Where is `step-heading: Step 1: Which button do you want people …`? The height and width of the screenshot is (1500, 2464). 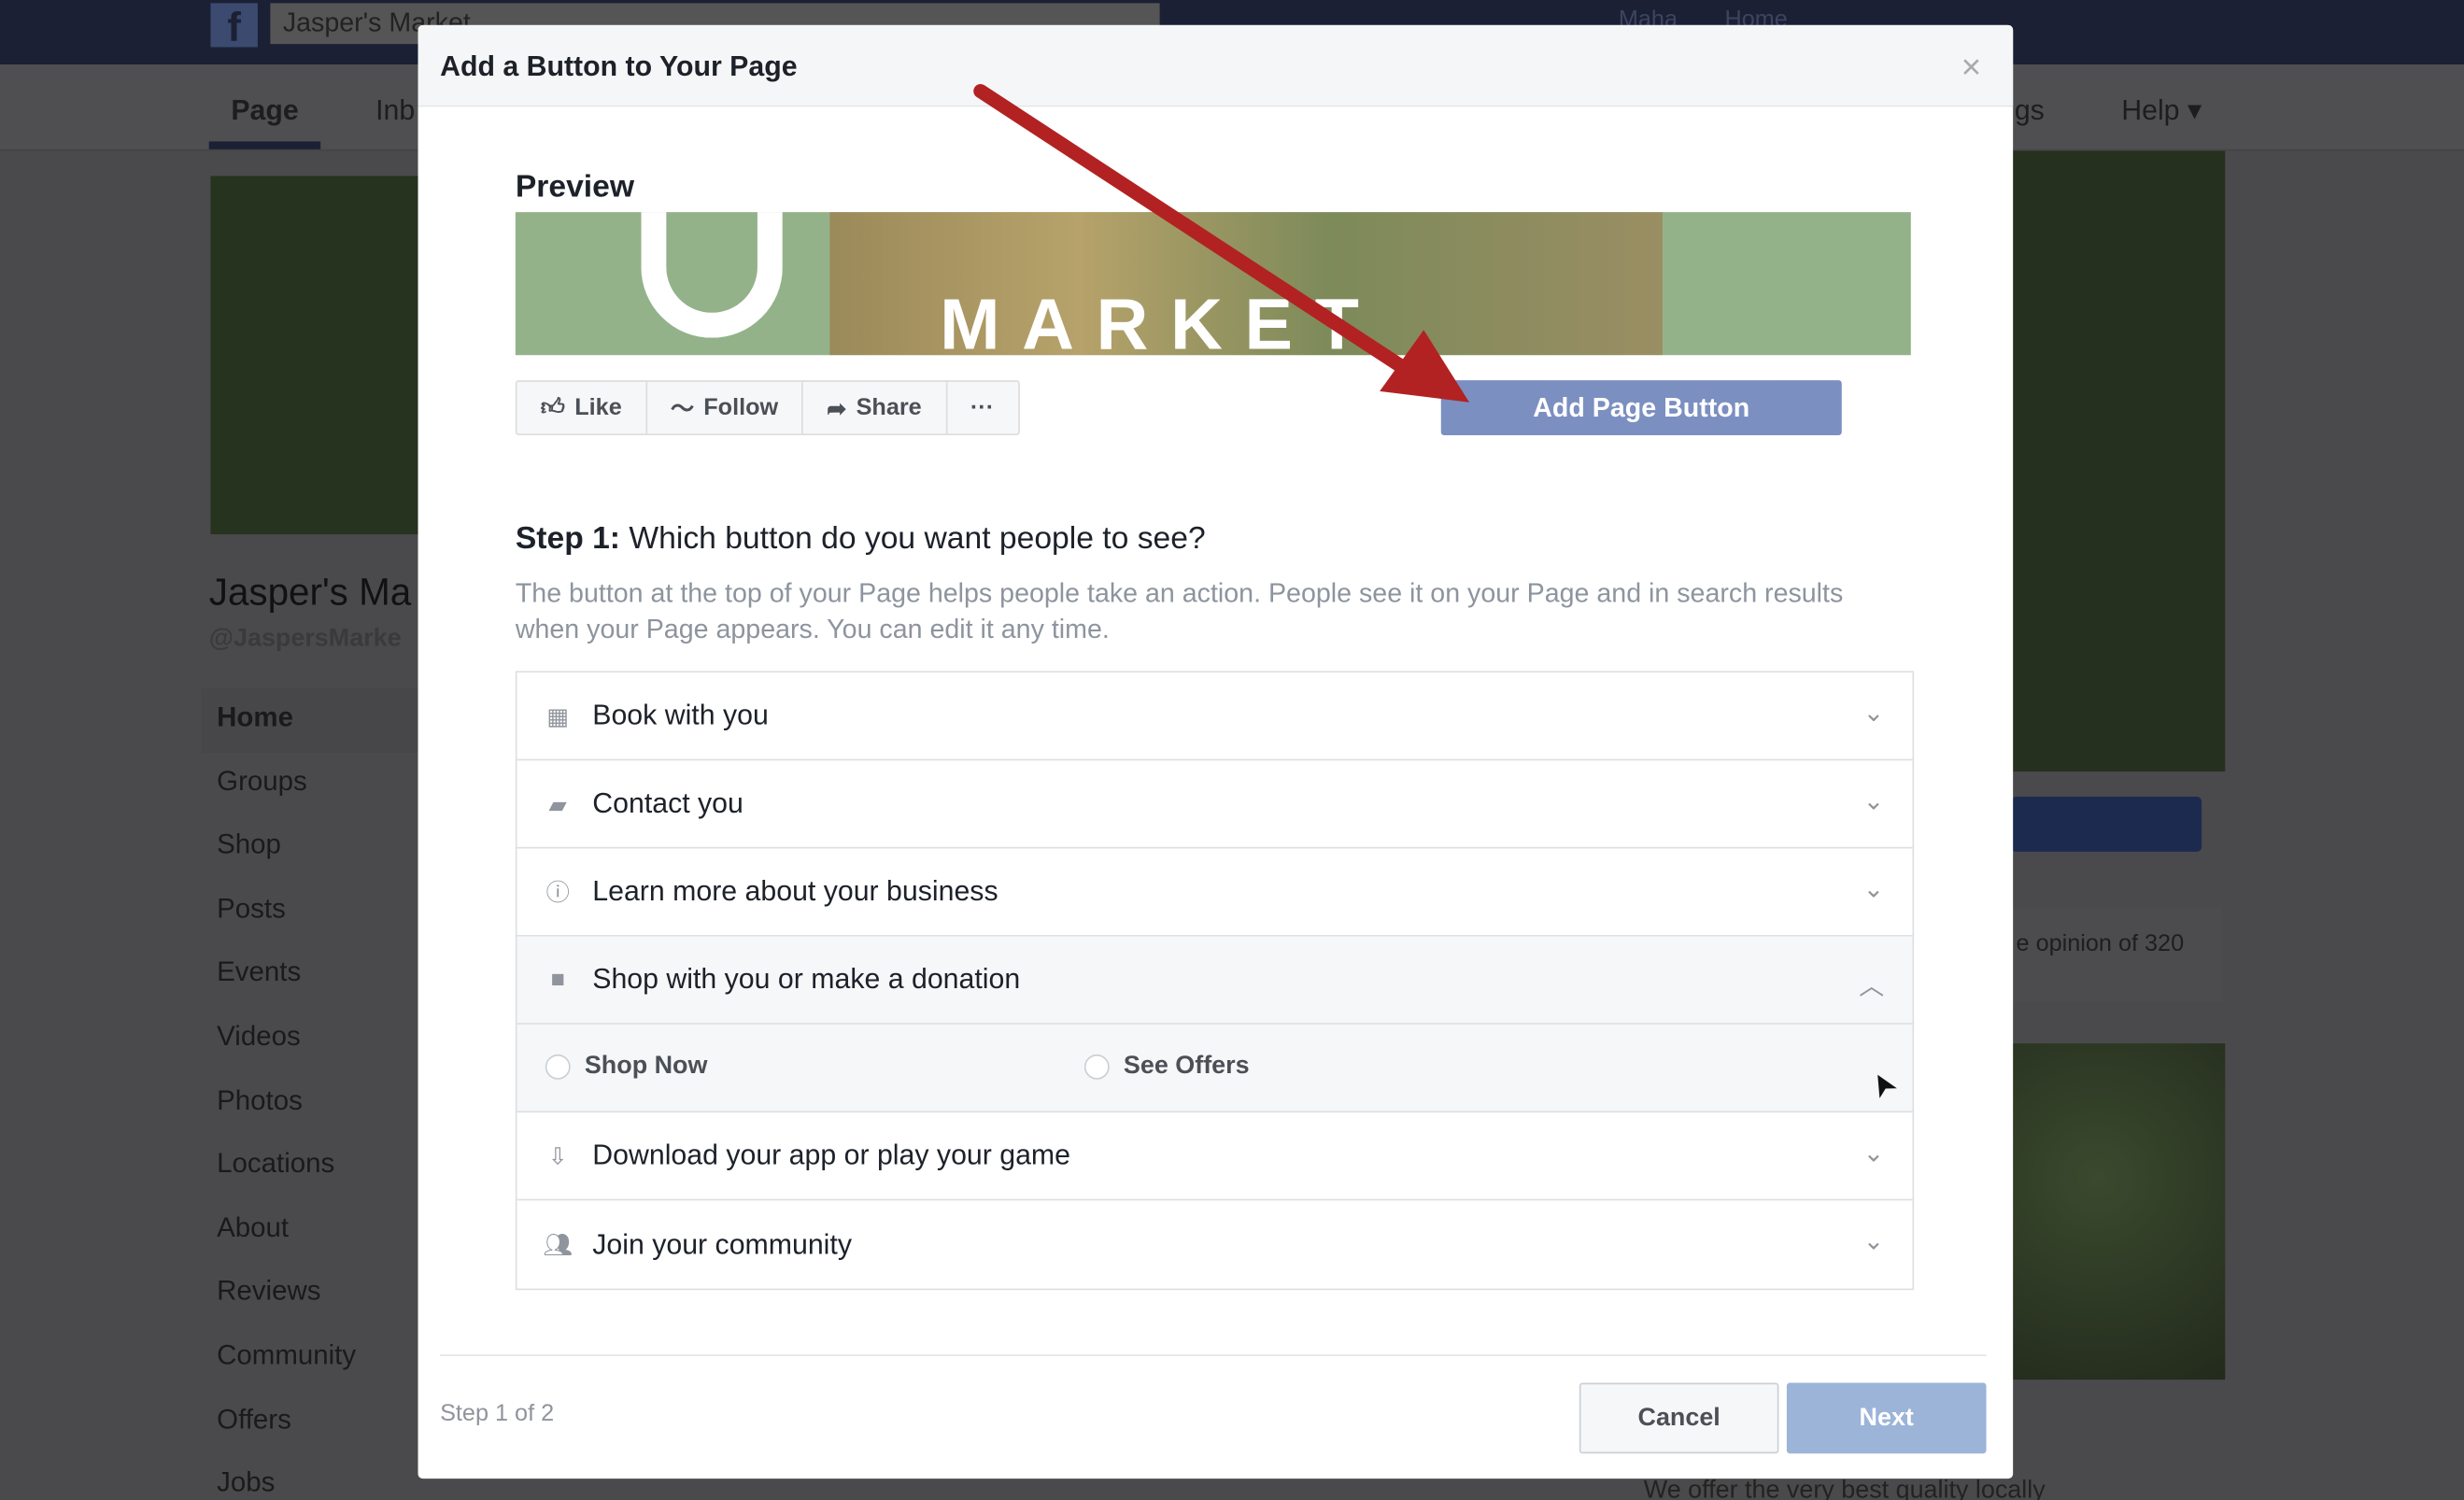 step-heading: Step 1: Which button do you want people … is located at coordinates (861, 540).